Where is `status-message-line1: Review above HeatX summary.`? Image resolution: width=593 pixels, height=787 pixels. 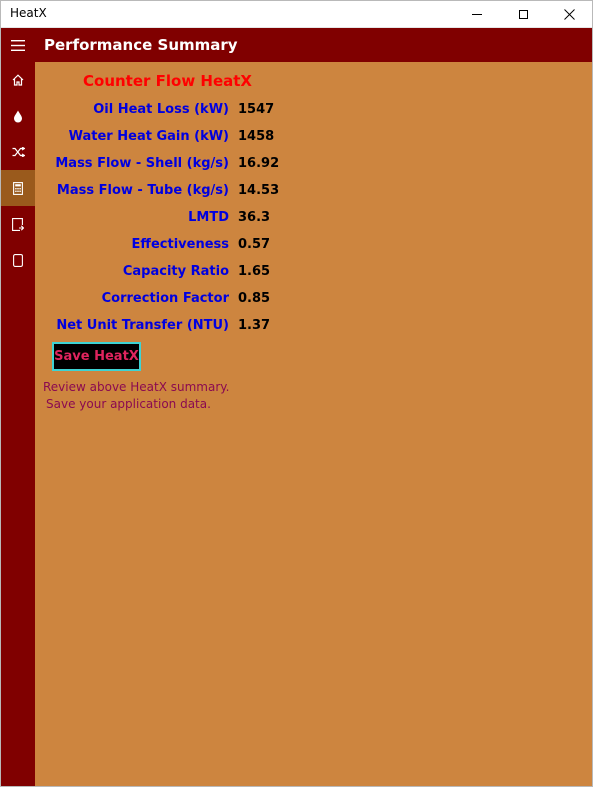
status-message-line1: Review above HeatX summary. is located at coordinates (136, 387).